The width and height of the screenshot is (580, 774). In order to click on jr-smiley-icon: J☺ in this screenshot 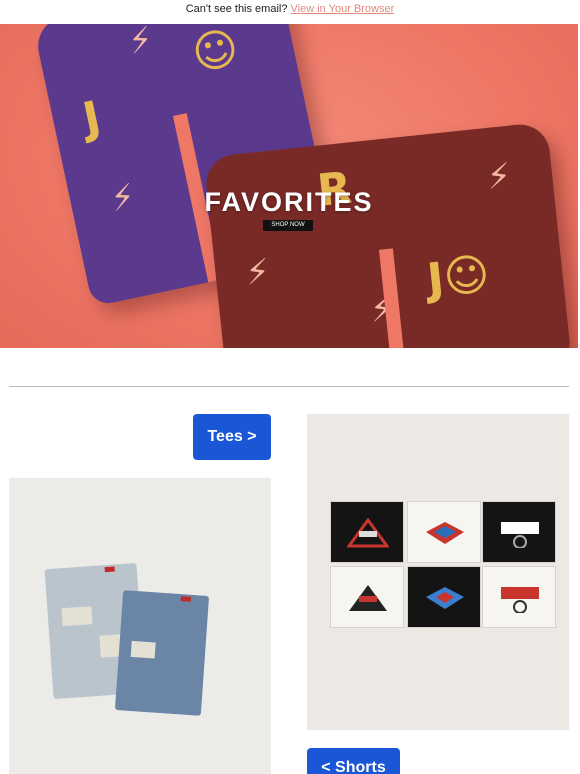, I will do `click(458, 277)`.